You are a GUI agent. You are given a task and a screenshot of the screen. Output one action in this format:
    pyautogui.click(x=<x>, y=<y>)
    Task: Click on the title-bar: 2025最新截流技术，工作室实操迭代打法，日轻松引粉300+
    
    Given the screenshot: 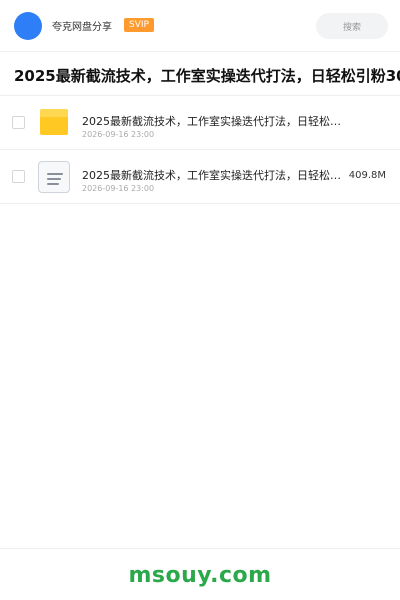 What is the action you would take?
    pyautogui.click(x=200, y=74)
    